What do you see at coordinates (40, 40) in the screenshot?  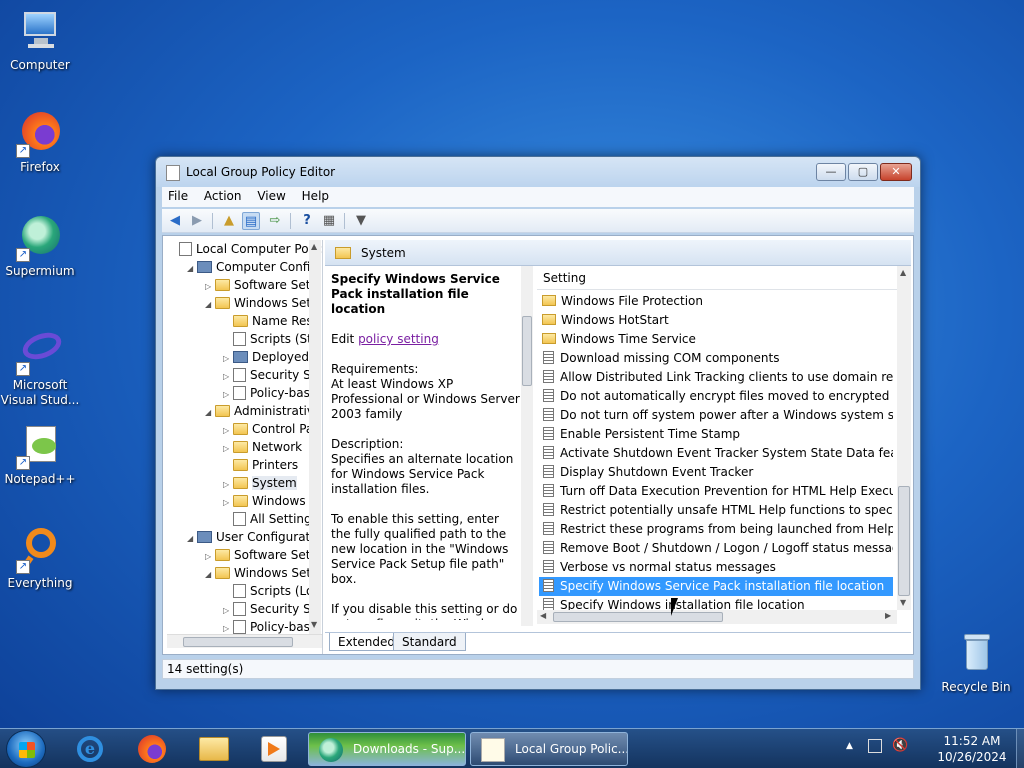 I see `desktop-icon-computer: Computer` at bounding box center [40, 40].